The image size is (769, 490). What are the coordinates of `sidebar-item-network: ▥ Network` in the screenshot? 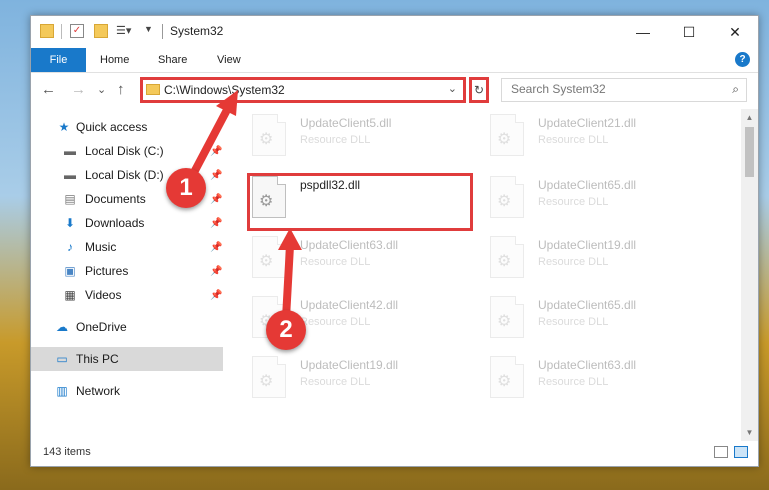 It's located at (127, 391).